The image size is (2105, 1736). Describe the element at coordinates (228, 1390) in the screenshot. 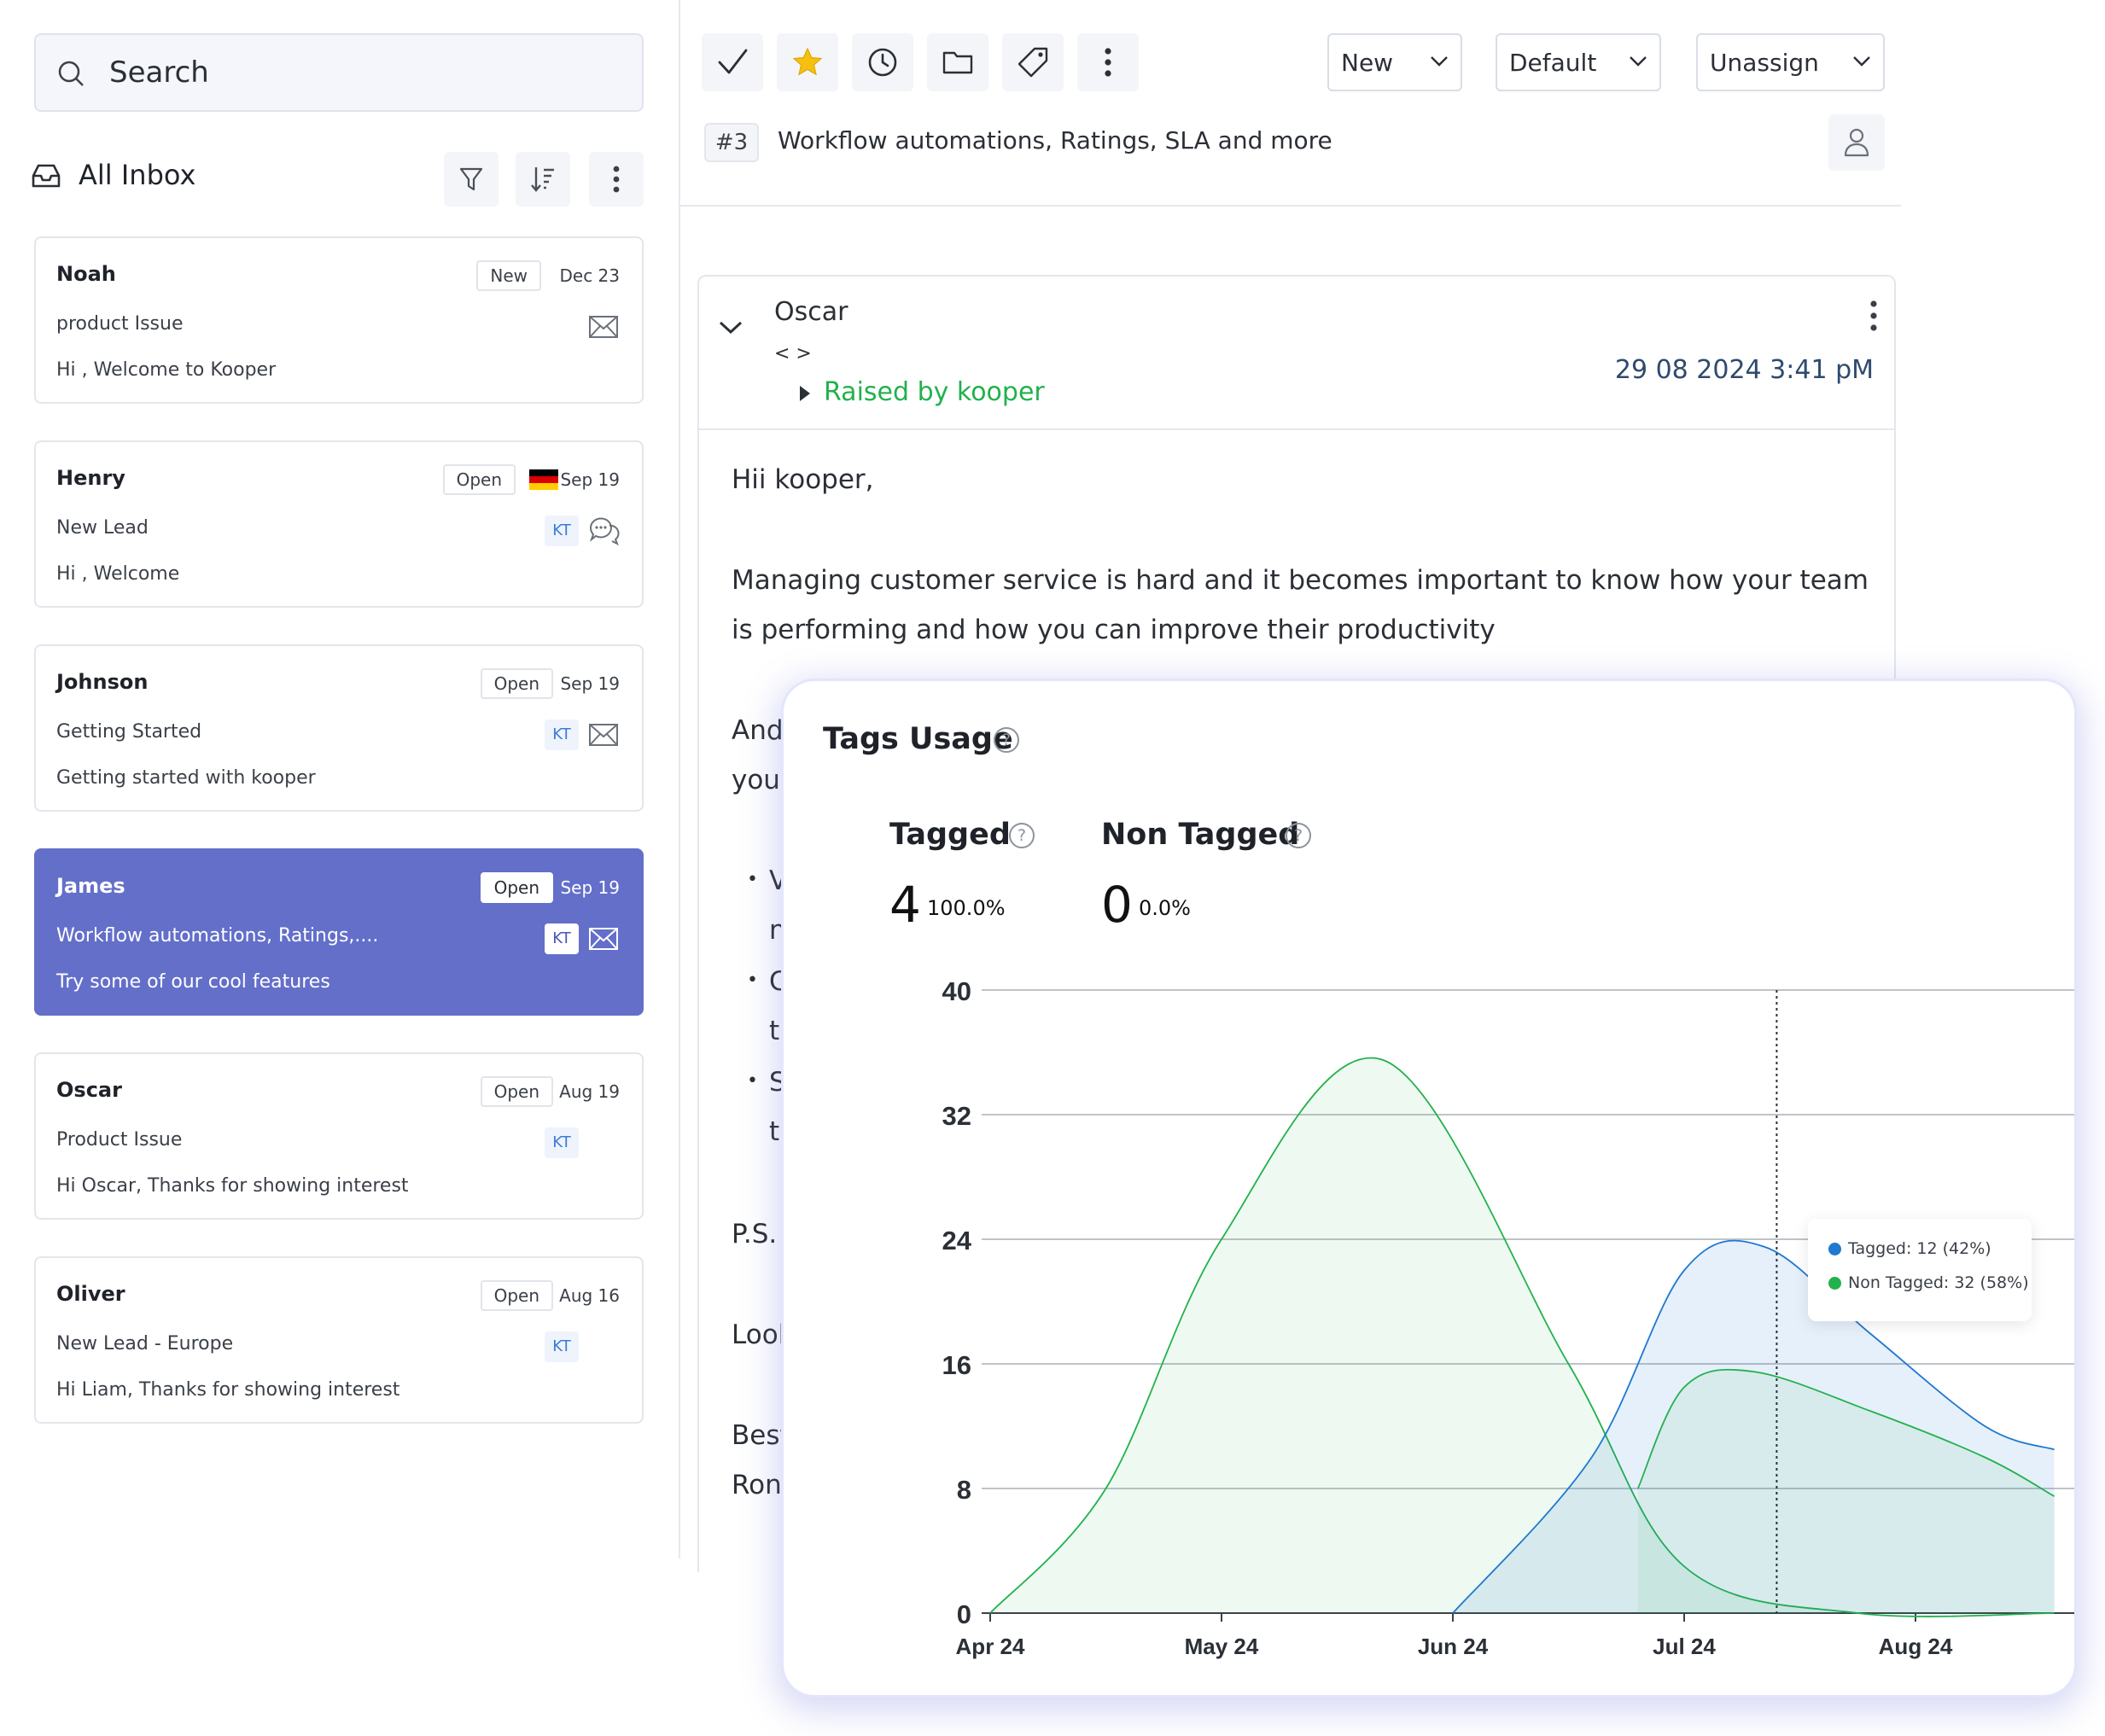

I see `conversation-preview: Hi Liam, Thanks for showing interest` at that location.